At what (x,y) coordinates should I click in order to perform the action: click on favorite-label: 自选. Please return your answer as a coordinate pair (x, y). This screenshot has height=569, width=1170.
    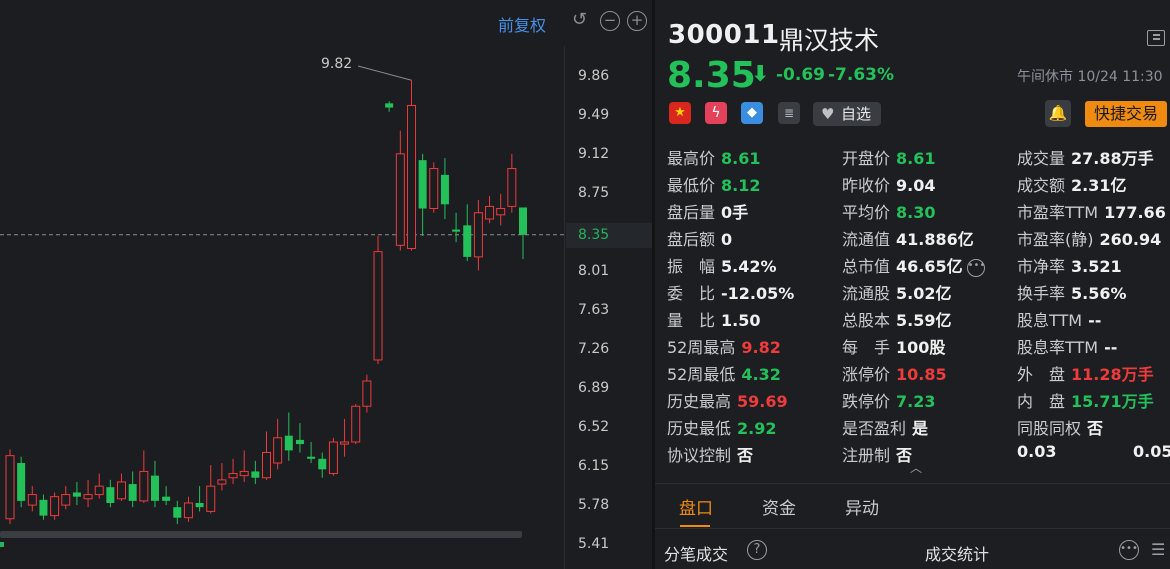
    Looking at the image, I should click on (856, 114).